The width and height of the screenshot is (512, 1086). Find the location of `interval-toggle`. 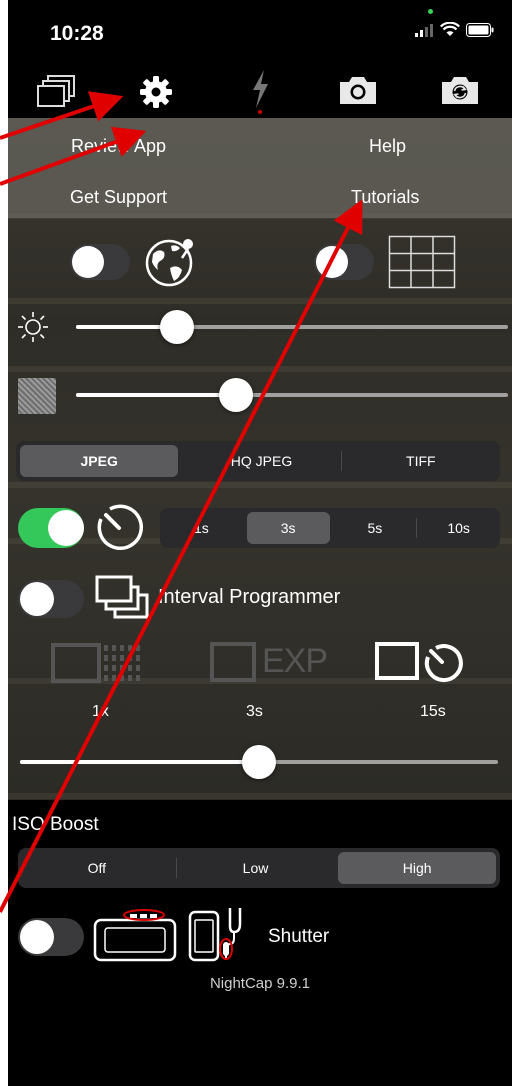

interval-toggle is located at coordinates (51, 599).